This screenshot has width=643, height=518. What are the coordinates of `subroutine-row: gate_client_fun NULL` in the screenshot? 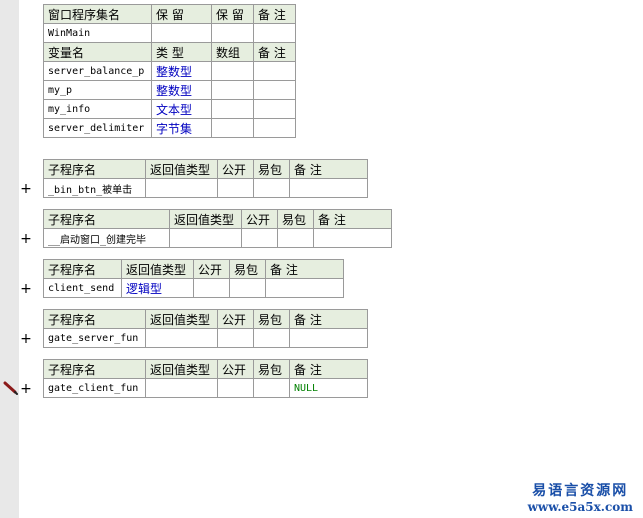 It's located at (205, 388).